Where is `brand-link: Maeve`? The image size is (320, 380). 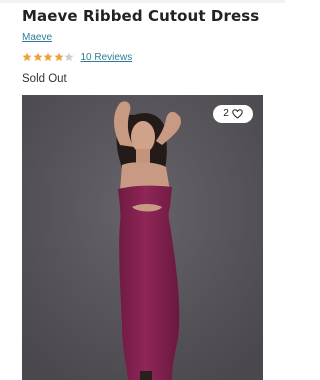 brand-link: Maeve is located at coordinates (37, 37).